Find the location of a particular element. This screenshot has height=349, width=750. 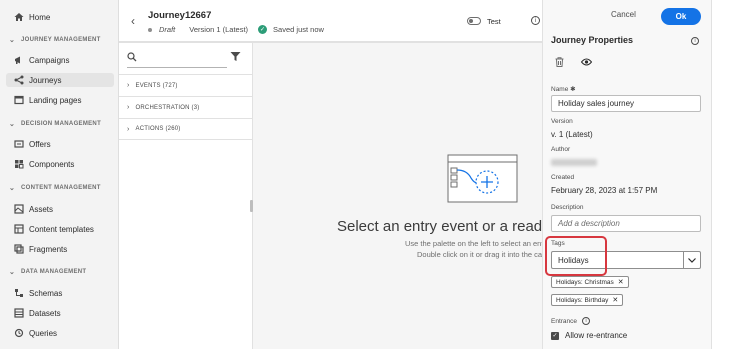

test-label: Test is located at coordinates (494, 21).